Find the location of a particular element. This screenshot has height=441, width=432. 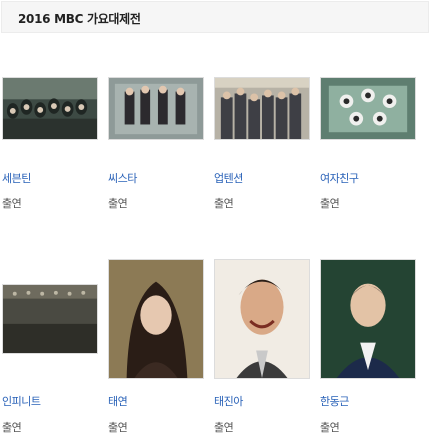

section-header: 2016 MBC 가요대제전 is located at coordinates (215, 17).